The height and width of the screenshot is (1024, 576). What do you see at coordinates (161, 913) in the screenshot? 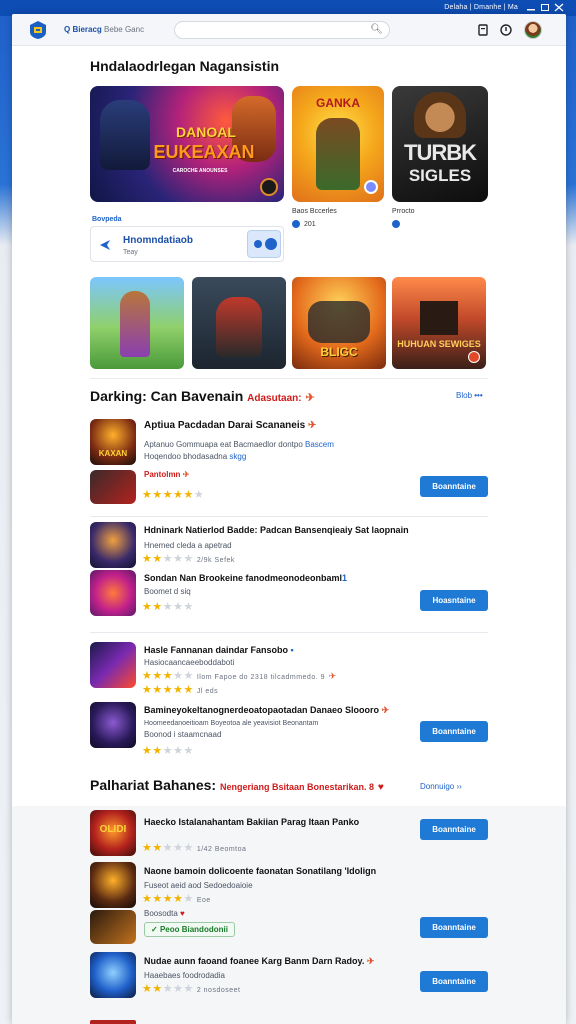
I see `bottom-app2-tag-prefix-text: Boosodta` at bounding box center [161, 913].